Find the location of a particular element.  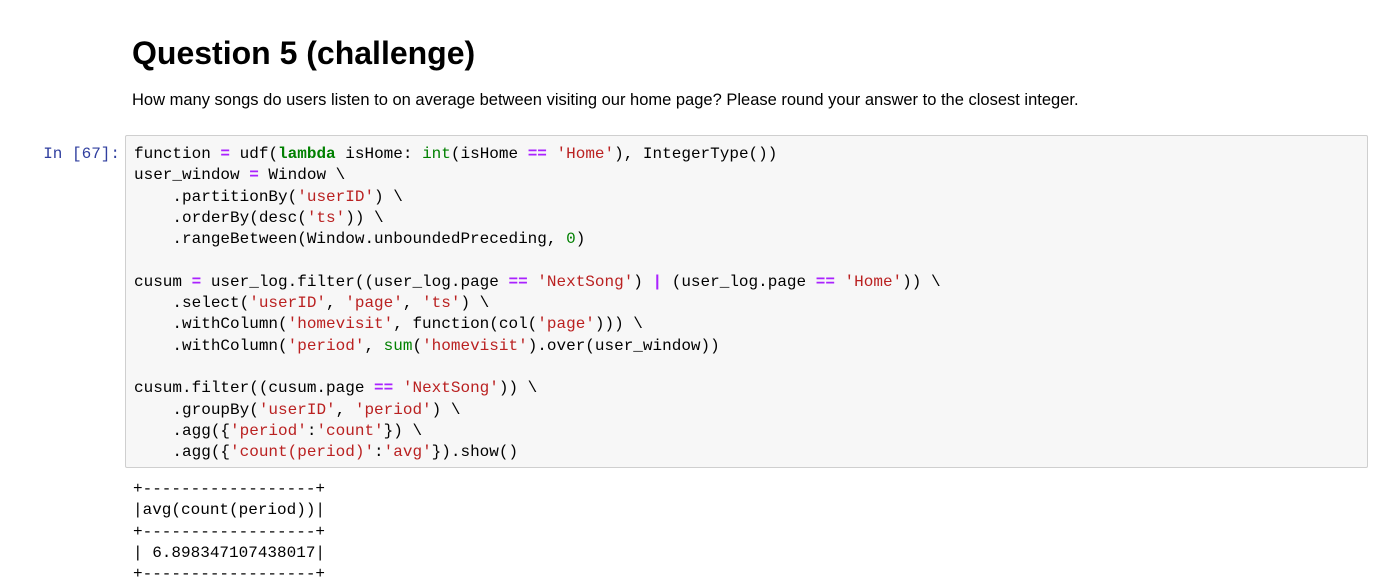

code-line: user_window = Window \ is located at coordinates (240, 175).